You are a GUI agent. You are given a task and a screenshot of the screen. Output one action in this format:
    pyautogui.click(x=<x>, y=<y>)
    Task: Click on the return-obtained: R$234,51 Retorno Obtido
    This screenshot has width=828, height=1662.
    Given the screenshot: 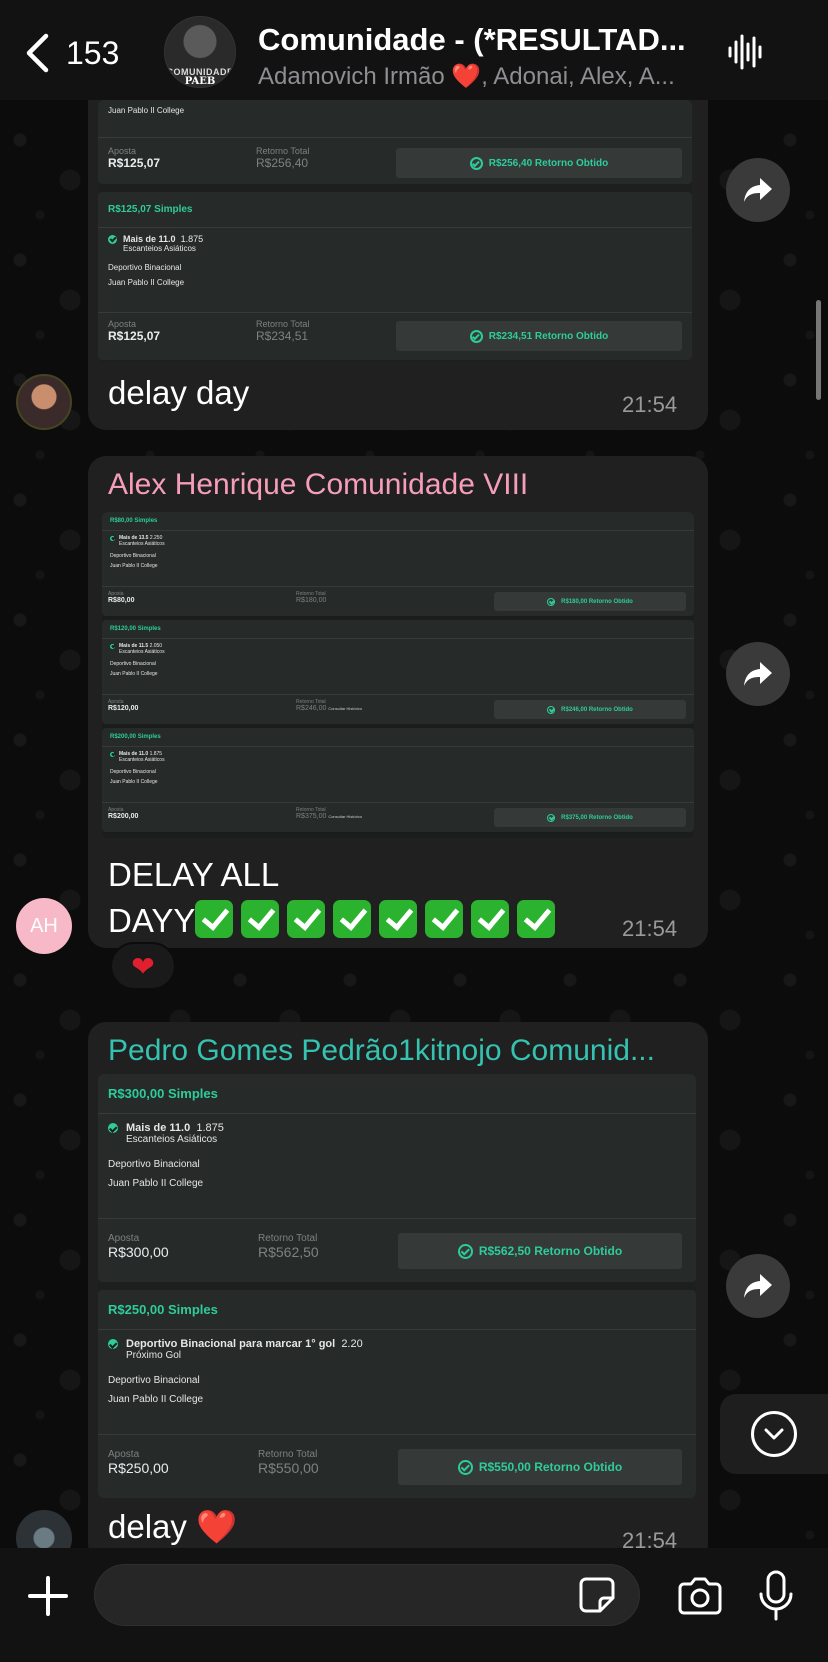 What is the action you would take?
    pyautogui.click(x=548, y=336)
    